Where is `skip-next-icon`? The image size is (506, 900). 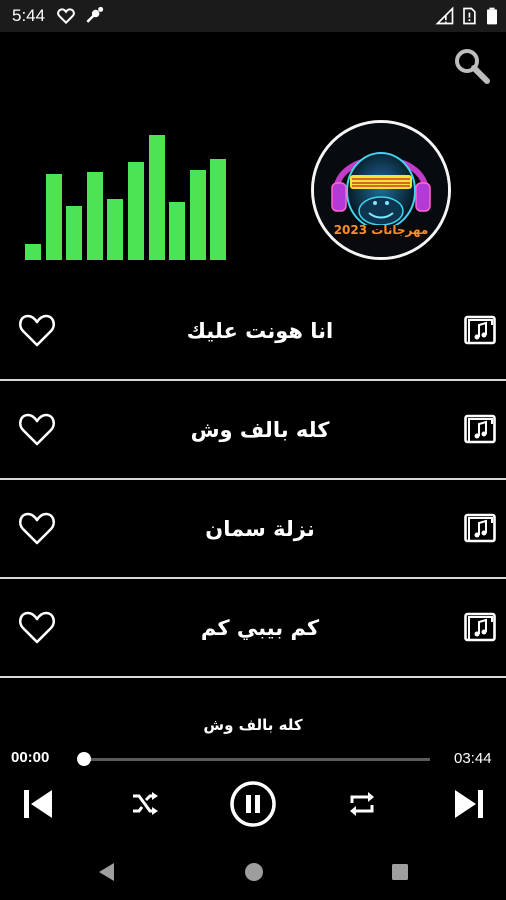
skip-next-icon is located at coordinates (469, 804).